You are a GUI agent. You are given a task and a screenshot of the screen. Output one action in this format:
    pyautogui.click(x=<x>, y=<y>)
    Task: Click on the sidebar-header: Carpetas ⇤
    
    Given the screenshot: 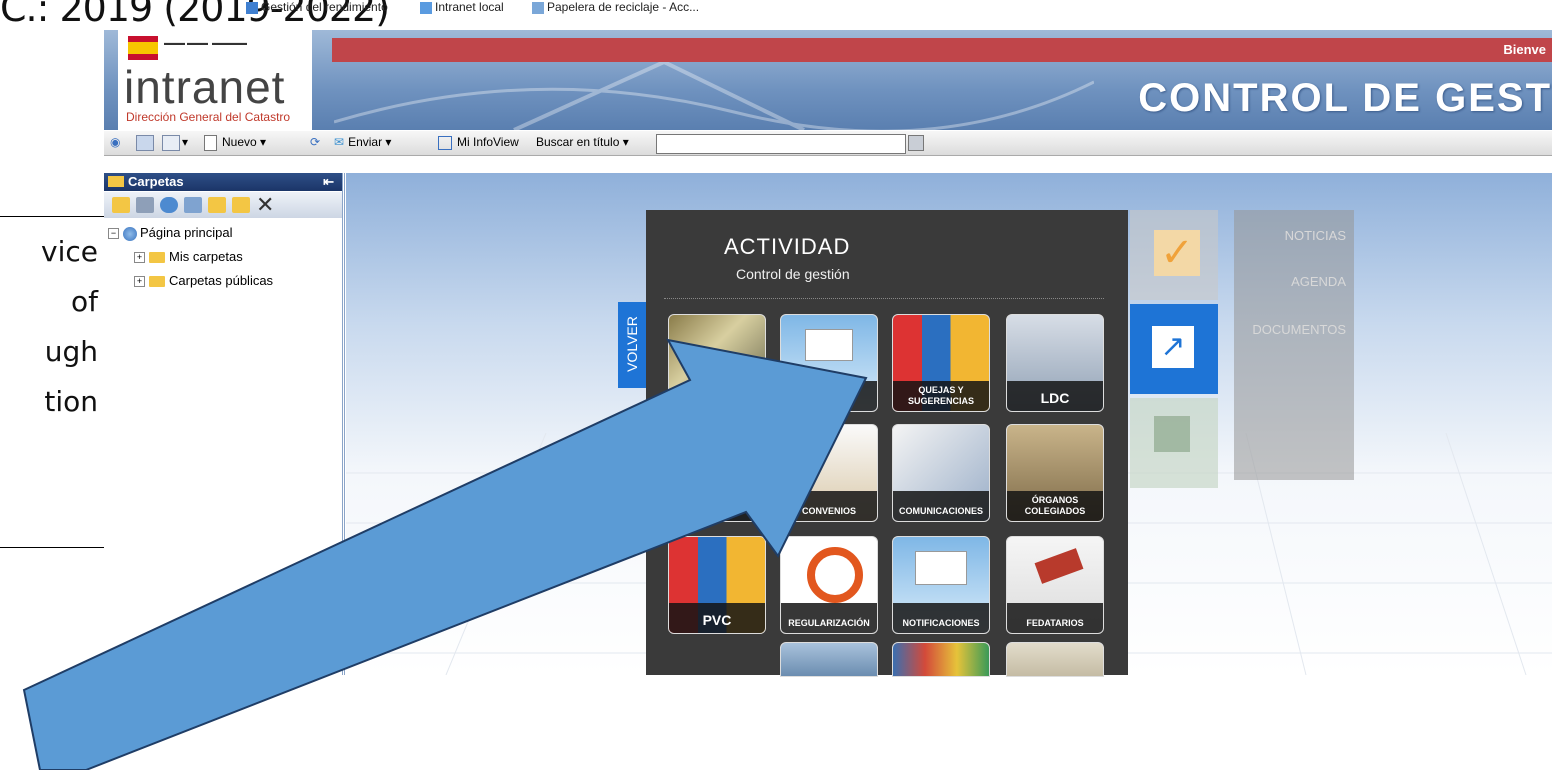 What is the action you would take?
    pyautogui.click(x=223, y=182)
    